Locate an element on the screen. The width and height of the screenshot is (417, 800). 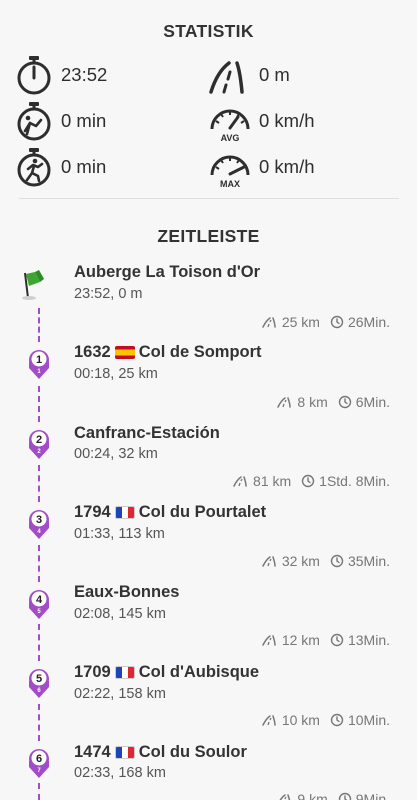
timeline-entry-time-distance: 00:24, 32 km is located at coordinates (116, 454).